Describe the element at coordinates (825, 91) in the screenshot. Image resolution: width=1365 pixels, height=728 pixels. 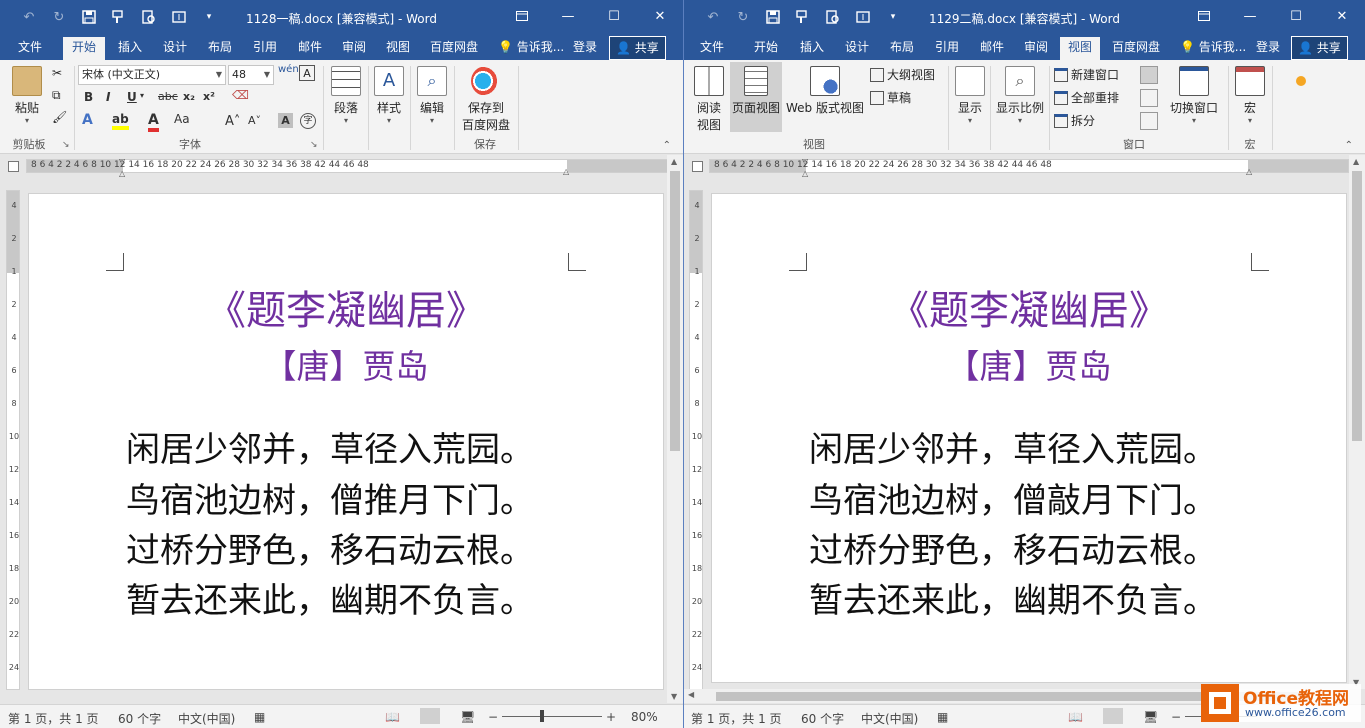
I see `web-layout-button: Web 版式视图` at that location.